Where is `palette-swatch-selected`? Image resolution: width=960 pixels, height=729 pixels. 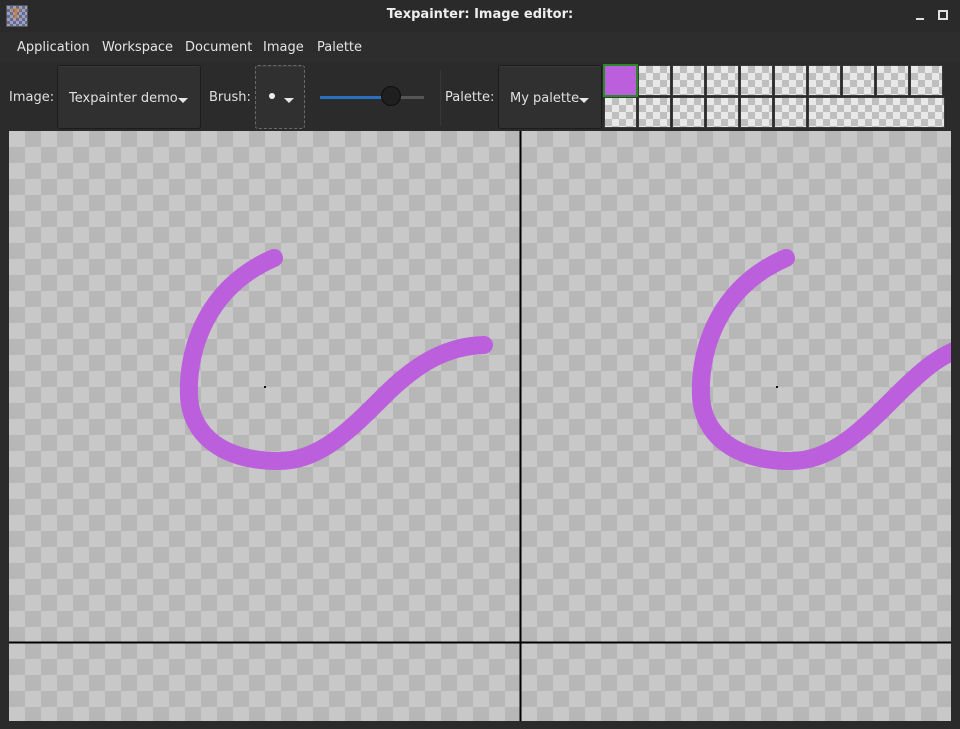
palette-swatch-selected is located at coordinates (620, 80).